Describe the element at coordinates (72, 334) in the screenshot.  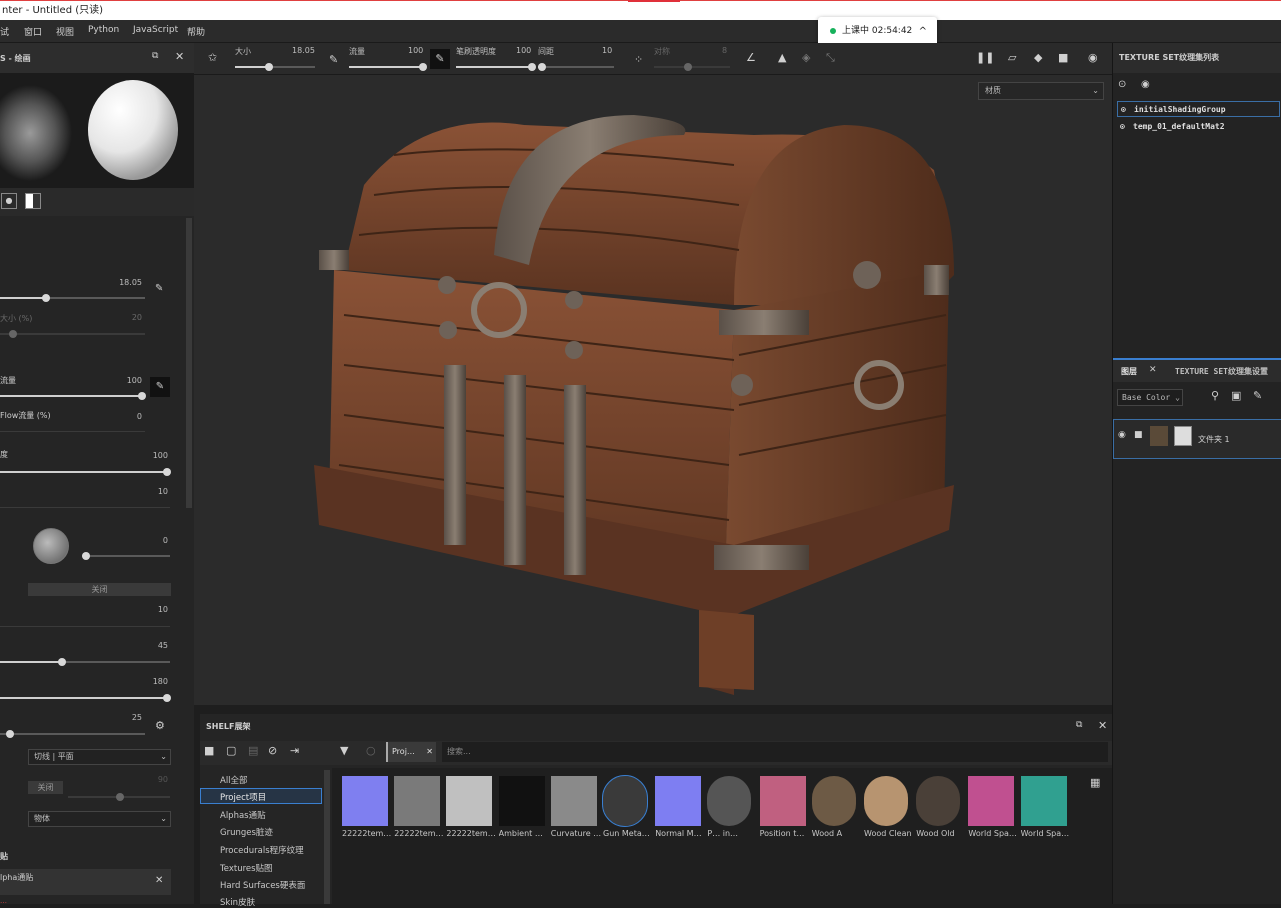
I see `min-size-slider` at that location.